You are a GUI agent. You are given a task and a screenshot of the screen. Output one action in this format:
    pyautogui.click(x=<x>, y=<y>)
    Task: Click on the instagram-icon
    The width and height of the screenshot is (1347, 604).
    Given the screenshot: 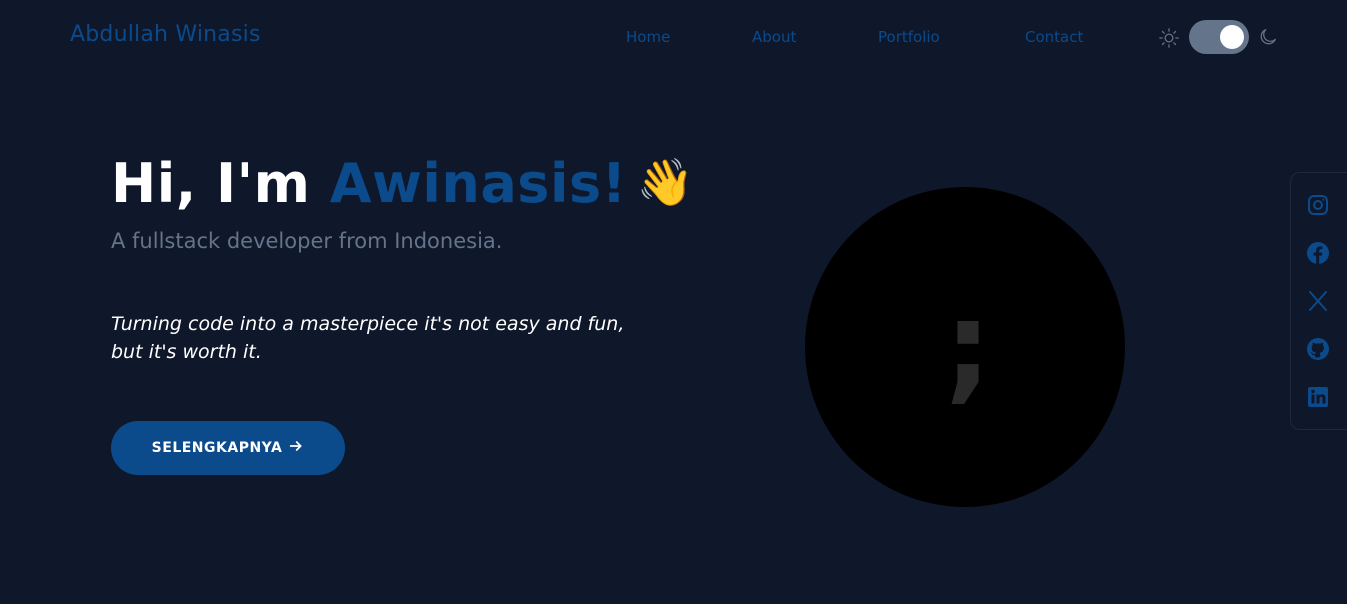 What is the action you would take?
    pyautogui.click(x=1318, y=205)
    